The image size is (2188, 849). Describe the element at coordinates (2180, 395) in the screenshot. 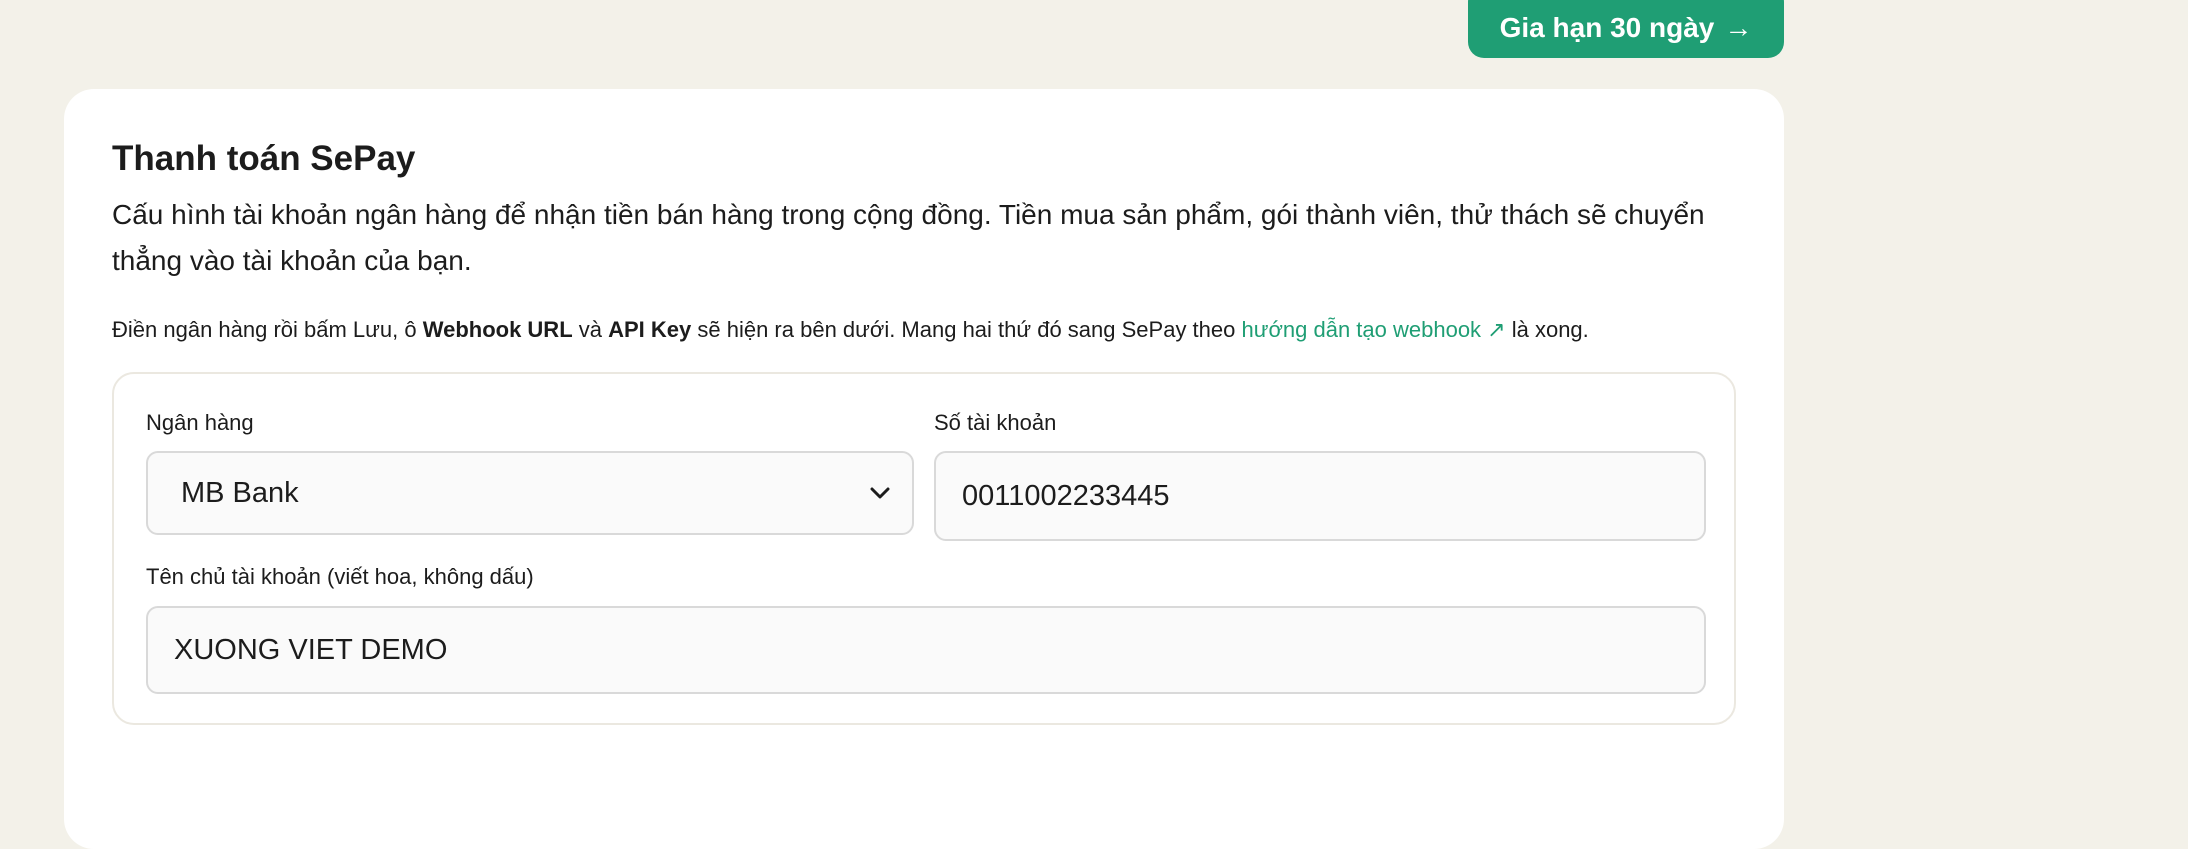

I see `page-scrollbar` at that location.